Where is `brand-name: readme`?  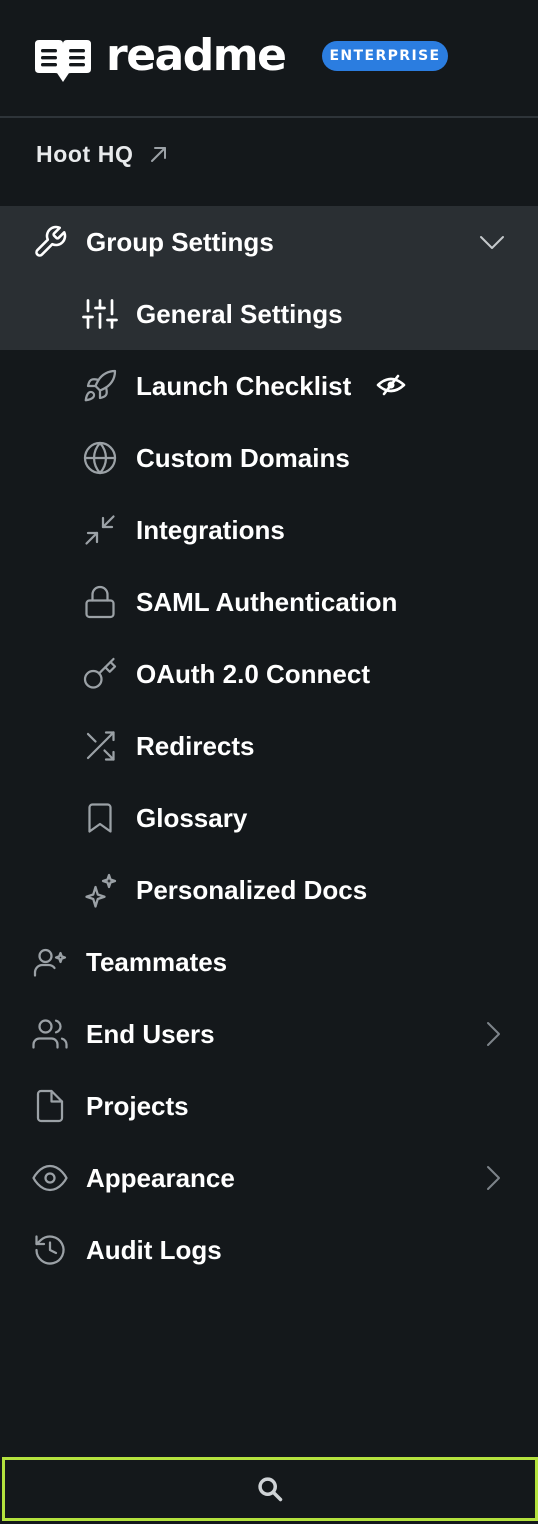 brand-name: readme is located at coordinates (196, 55).